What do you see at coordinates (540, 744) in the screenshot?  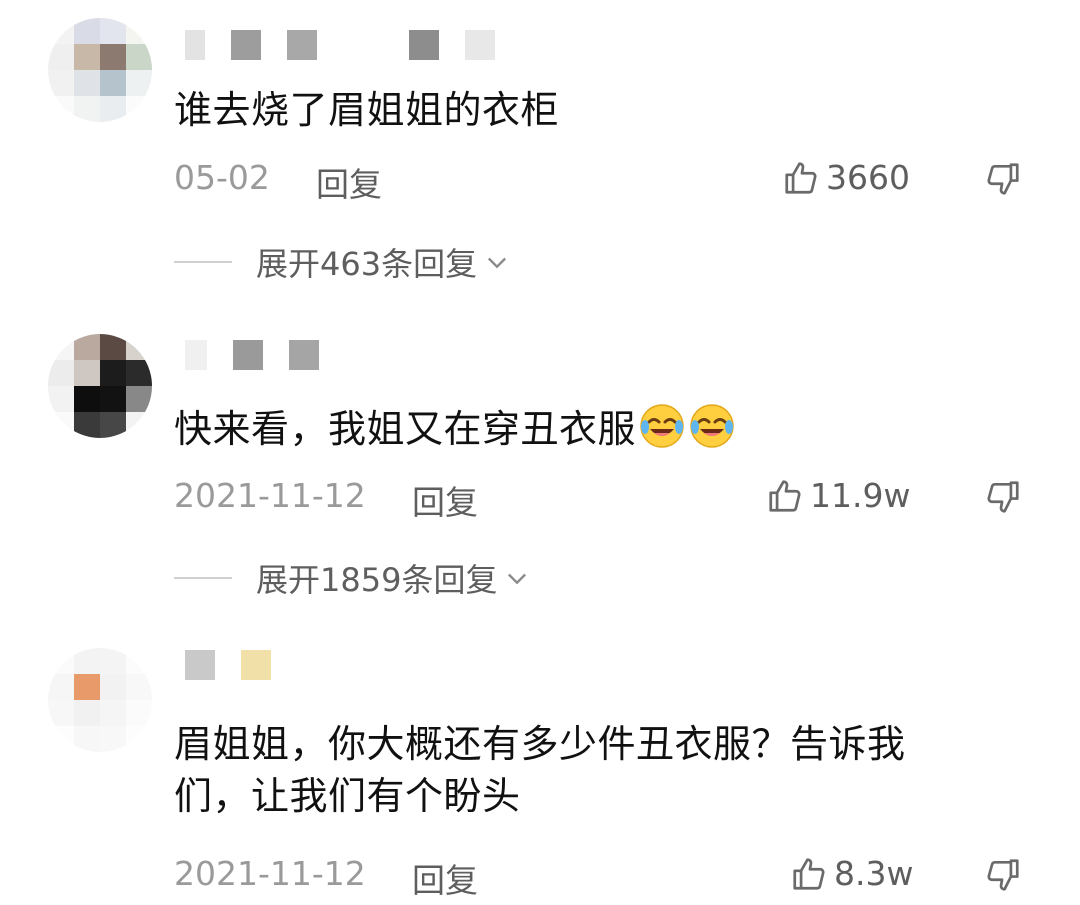 I see `comment-text-line: 眉姐姐，你大概还有多少件丑衣服？告诉我` at bounding box center [540, 744].